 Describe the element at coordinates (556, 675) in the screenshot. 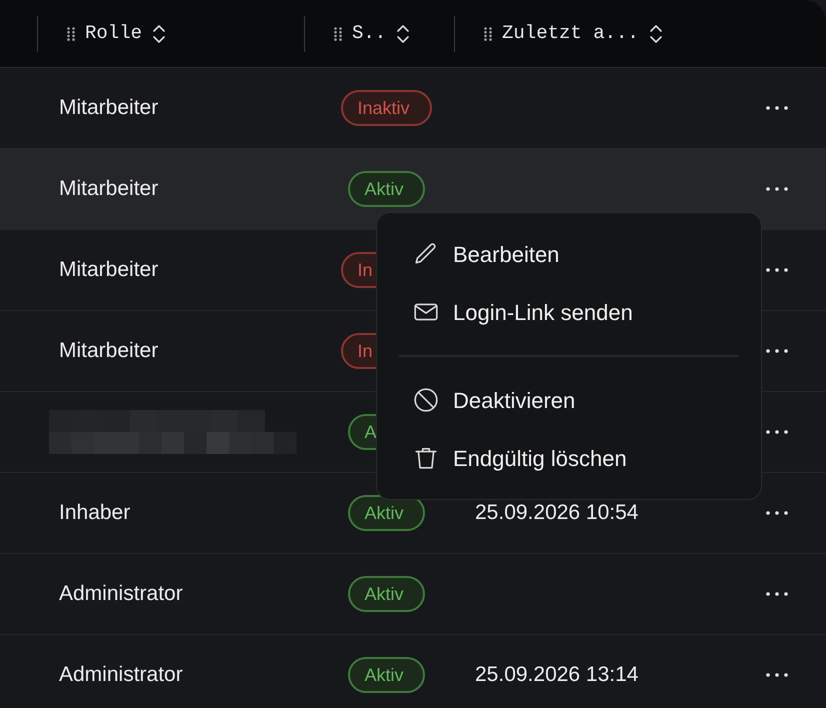

I see `last-active-time: 25.09.2026 13:14` at that location.